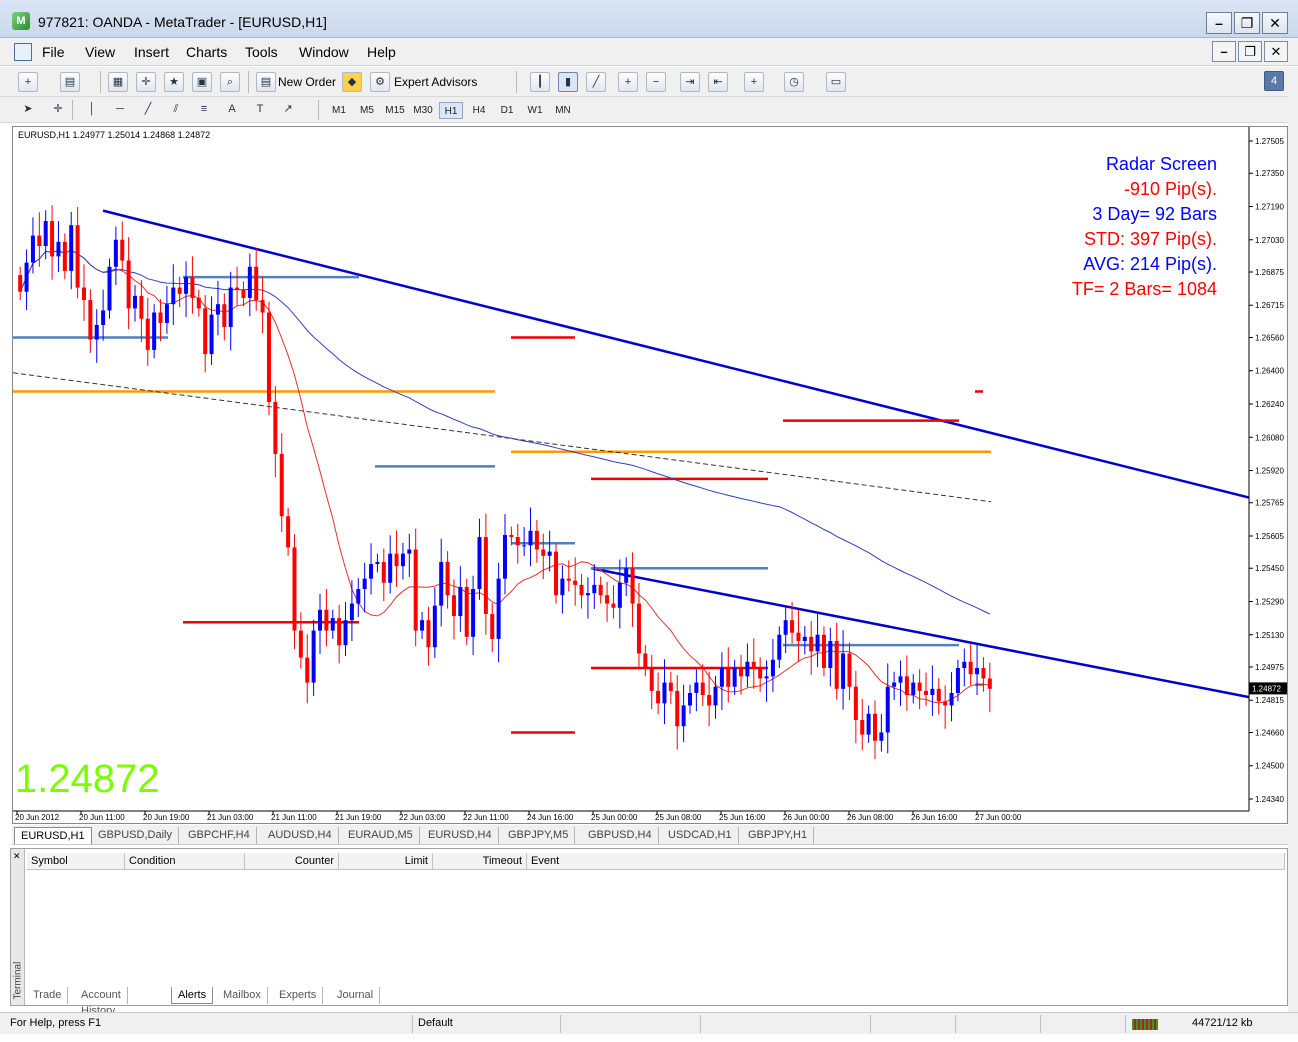 The image size is (1298, 1042). What do you see at coordinates (596, 82) in the screenshot?
I see `line-chart-icon: ╱` at bounding box center [596, 82].